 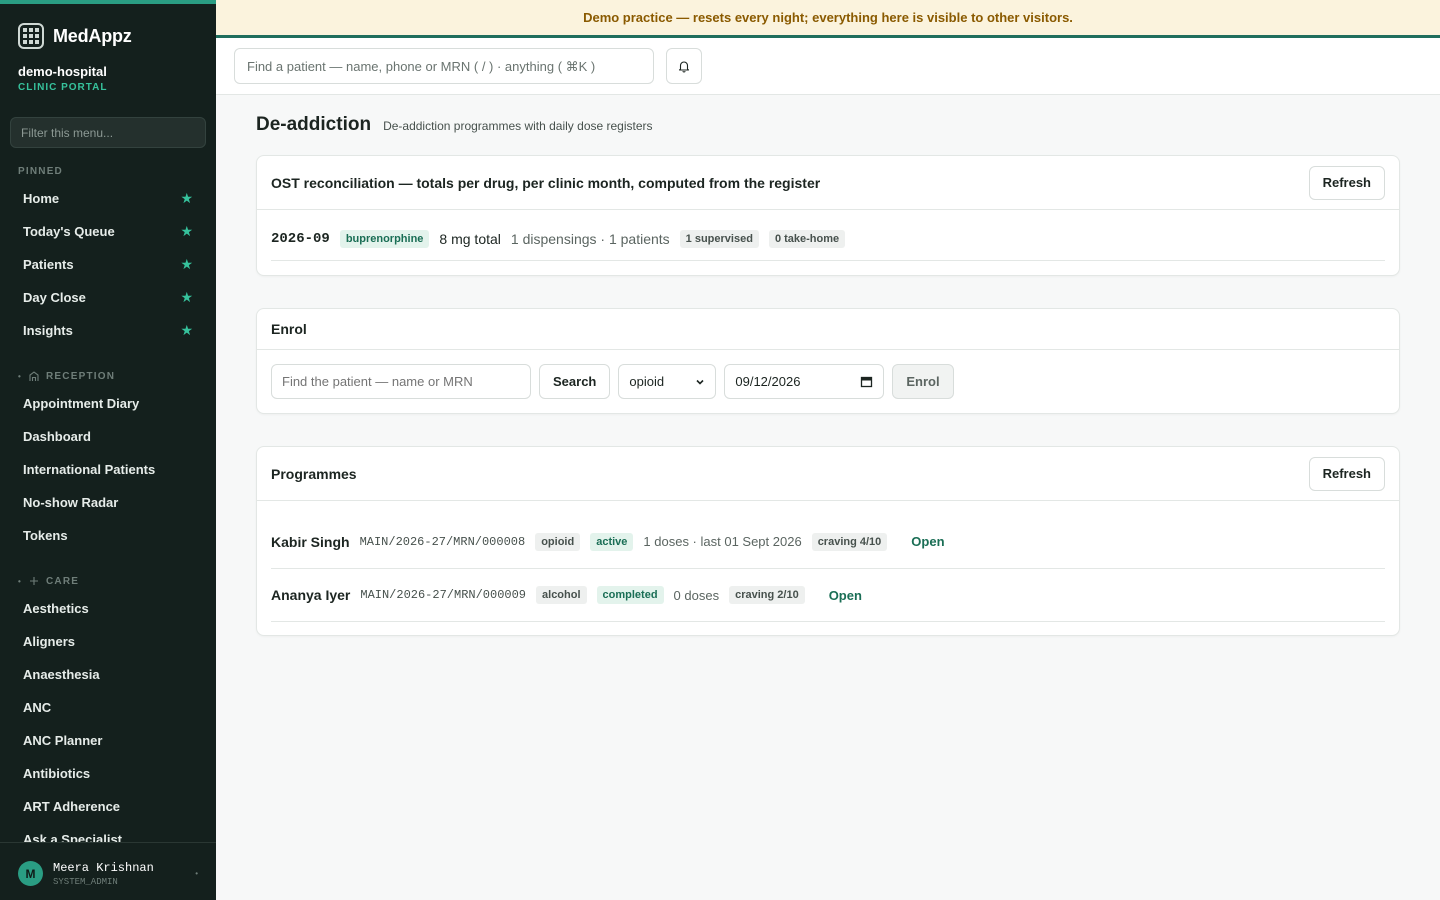 I want to click on org-subtitle: CLINIC PORTAL, so click(x=63, y=87).